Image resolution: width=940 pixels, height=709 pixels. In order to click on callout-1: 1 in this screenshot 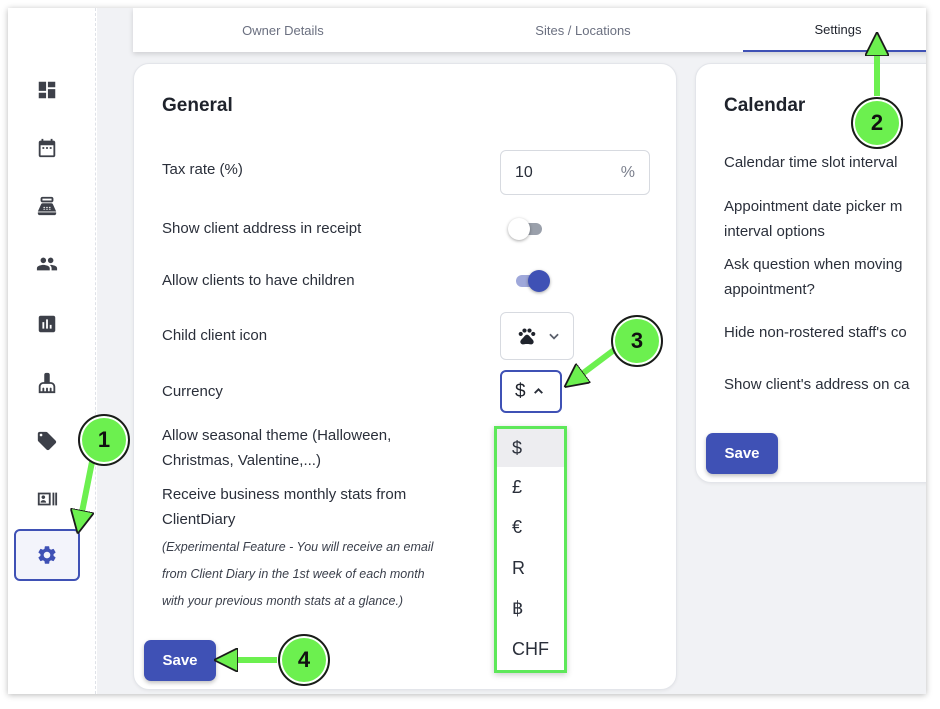, I will do `click(104, 440)`.